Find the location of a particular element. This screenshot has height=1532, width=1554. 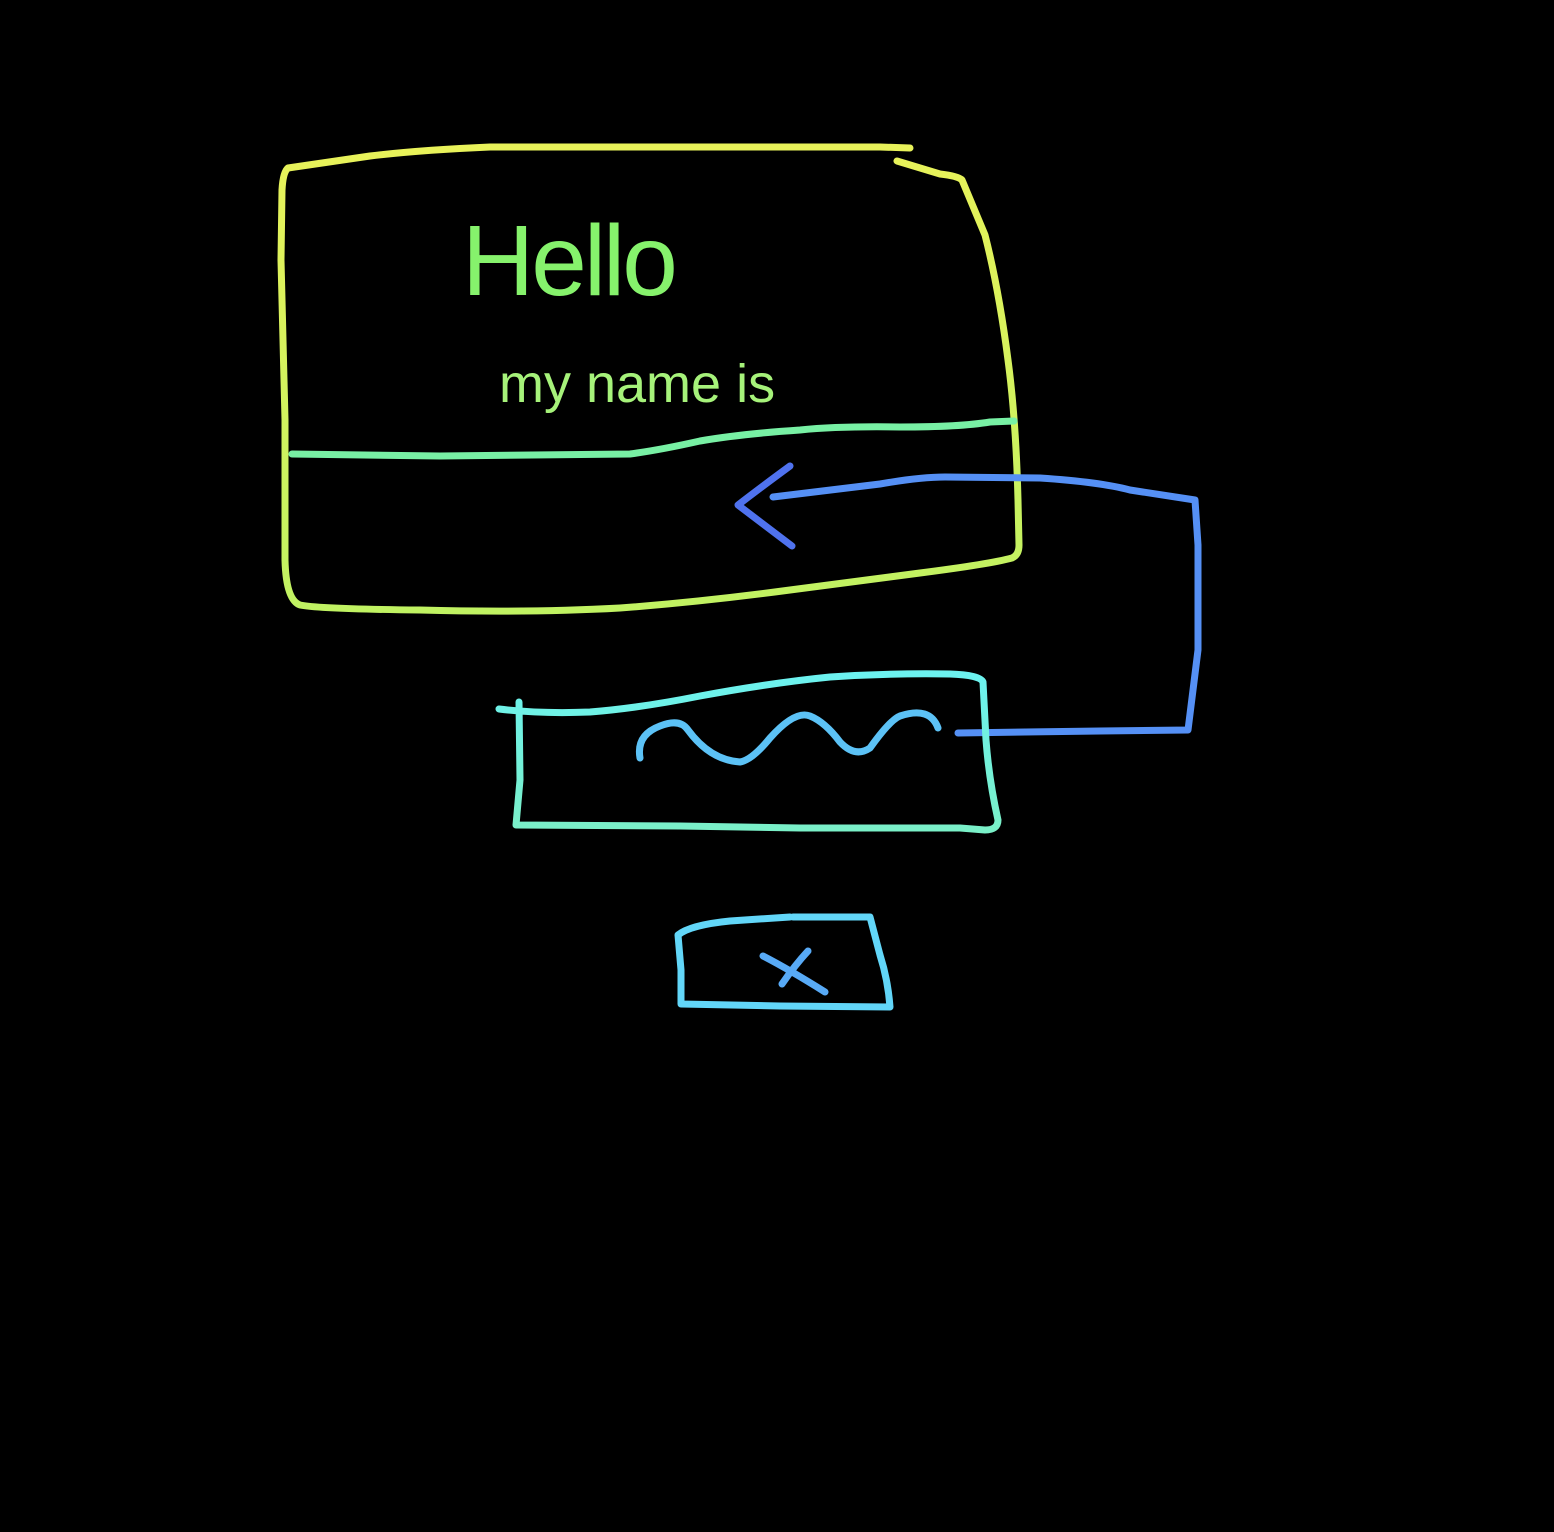

input-box-frame is located at coordinates (748, 752).